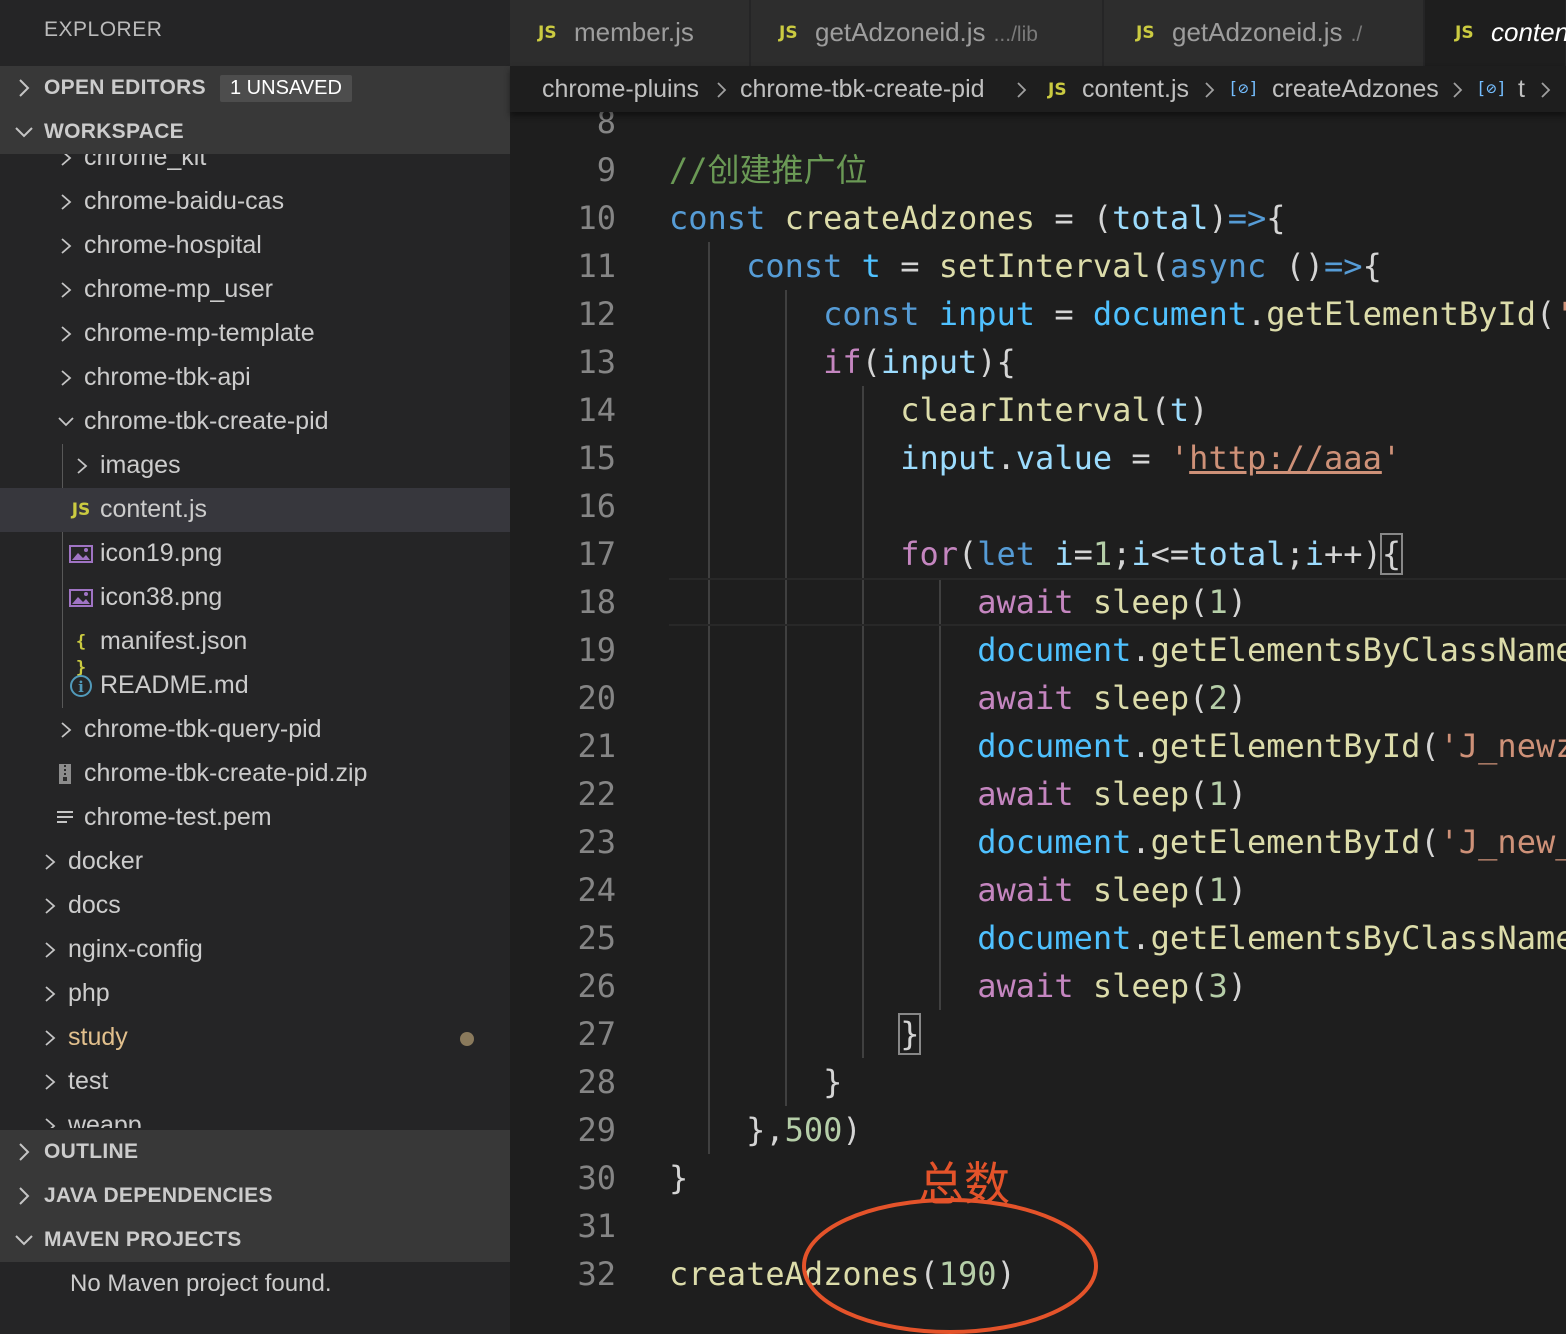 Image resolution: width=1566 pixels, height=1334 pixels. Describe the element at coordinates (255, 818) in the screenshot. I see `tree-file-chrome-test-pem: chrome-test.pem` at that location.